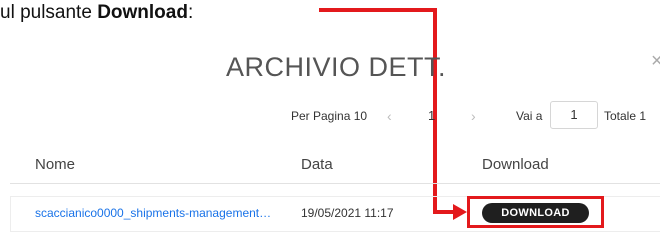  I want to click on close-icon: ×, so click(655, 61).